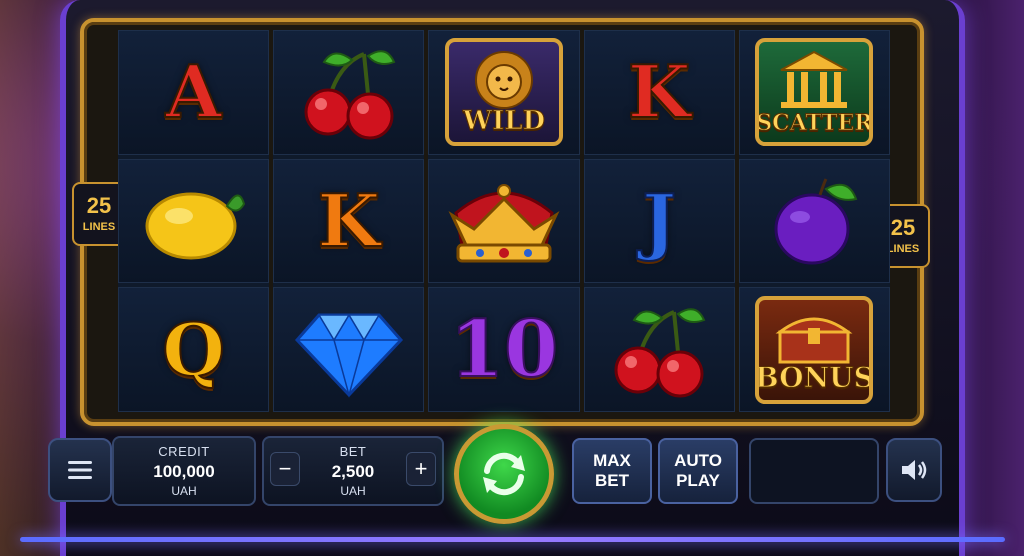 Image resolution: width=1024 pixels, height=556 pixels. Describe the element at coordinates (512, 539) in the screenshot. I see `cabinet-glow-strip` at that location.